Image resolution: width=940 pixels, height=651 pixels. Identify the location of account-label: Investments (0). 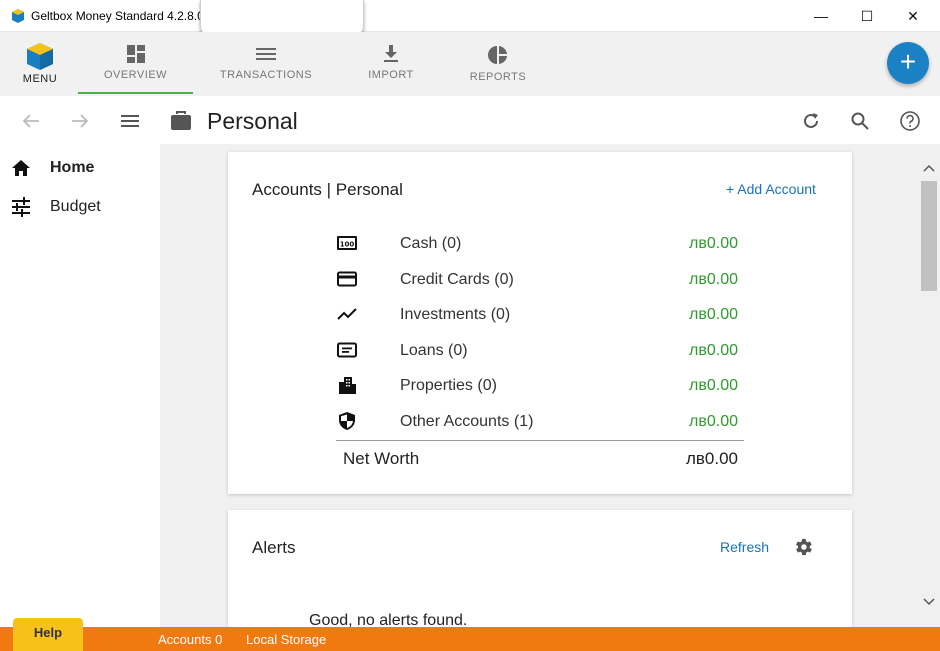
(455, 314).